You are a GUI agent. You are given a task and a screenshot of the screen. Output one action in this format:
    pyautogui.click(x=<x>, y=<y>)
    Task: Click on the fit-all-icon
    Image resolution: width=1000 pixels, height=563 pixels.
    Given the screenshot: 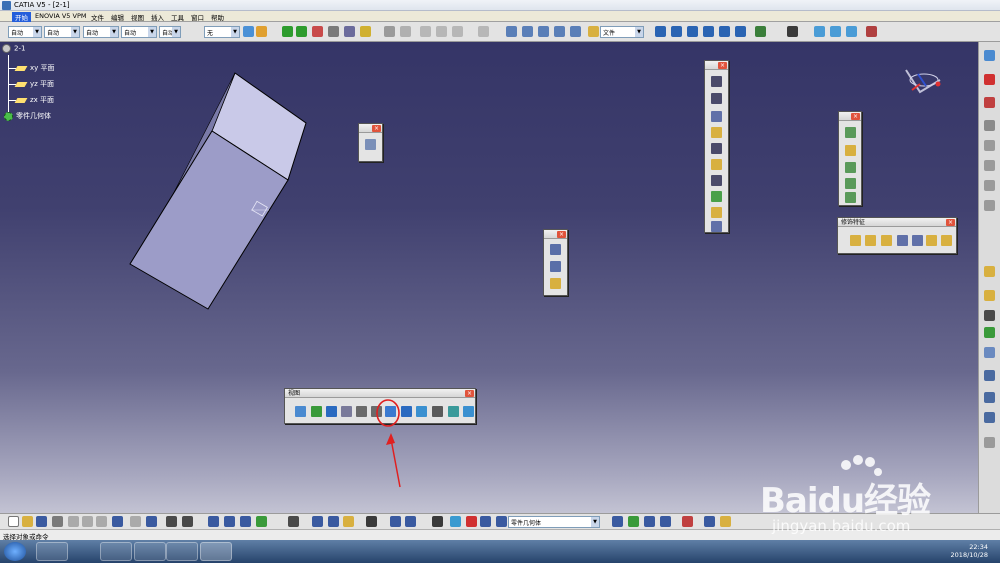 What is the action you would take?
    pyautogui.click(x=316, y=411)
    